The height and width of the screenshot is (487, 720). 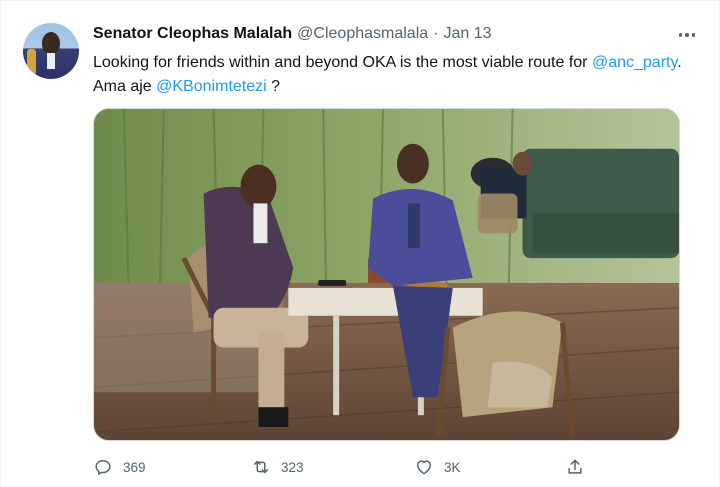 I want to click on share-button, so click(x=575, y=467).